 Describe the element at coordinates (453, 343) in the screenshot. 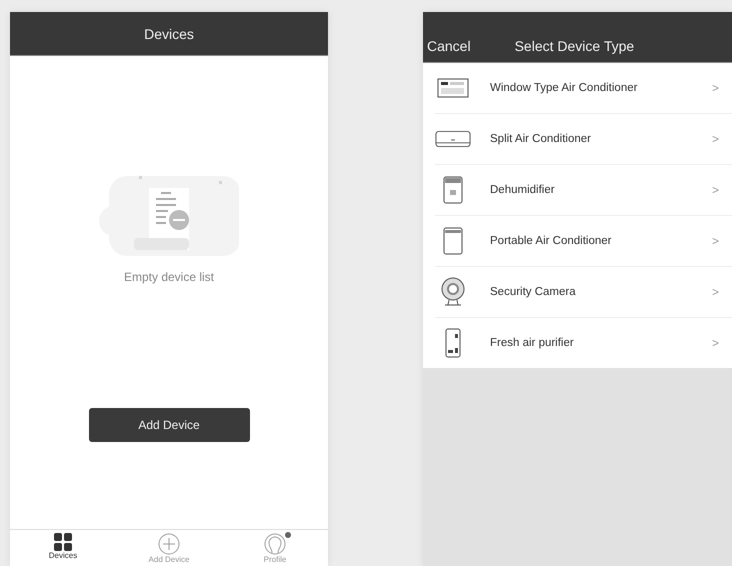

I see `purifier-icon` at that location.